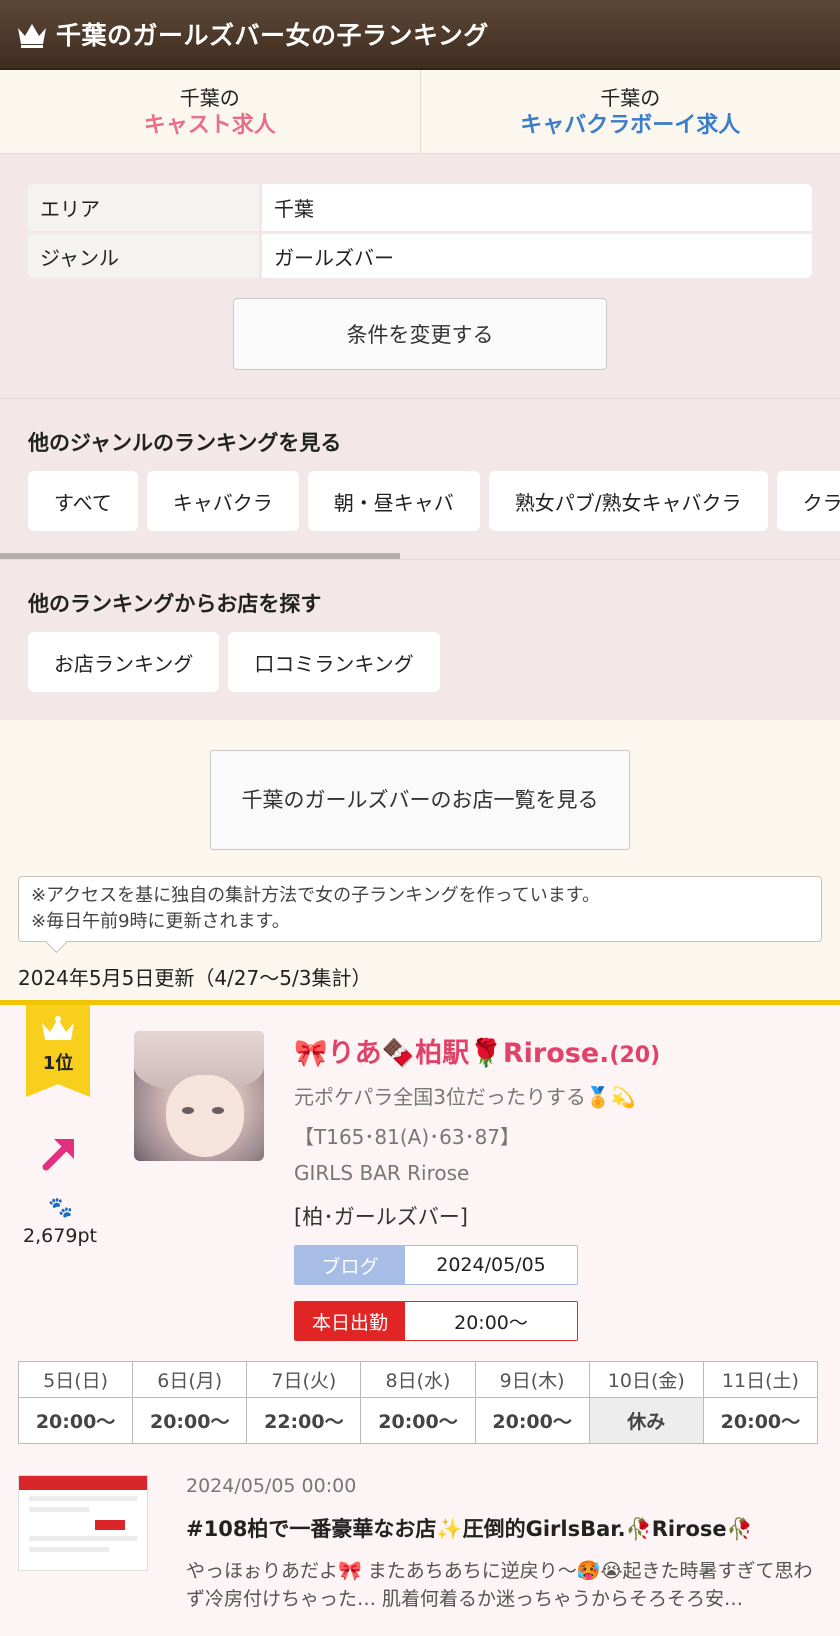 Image resolution: width=840 pixels, height=1636 pixels. What do you see at coordinates (271, 1486) in the screenshot?
I see `post-date: 2024/05/05 00:00` at bounding box center [271, 1486].